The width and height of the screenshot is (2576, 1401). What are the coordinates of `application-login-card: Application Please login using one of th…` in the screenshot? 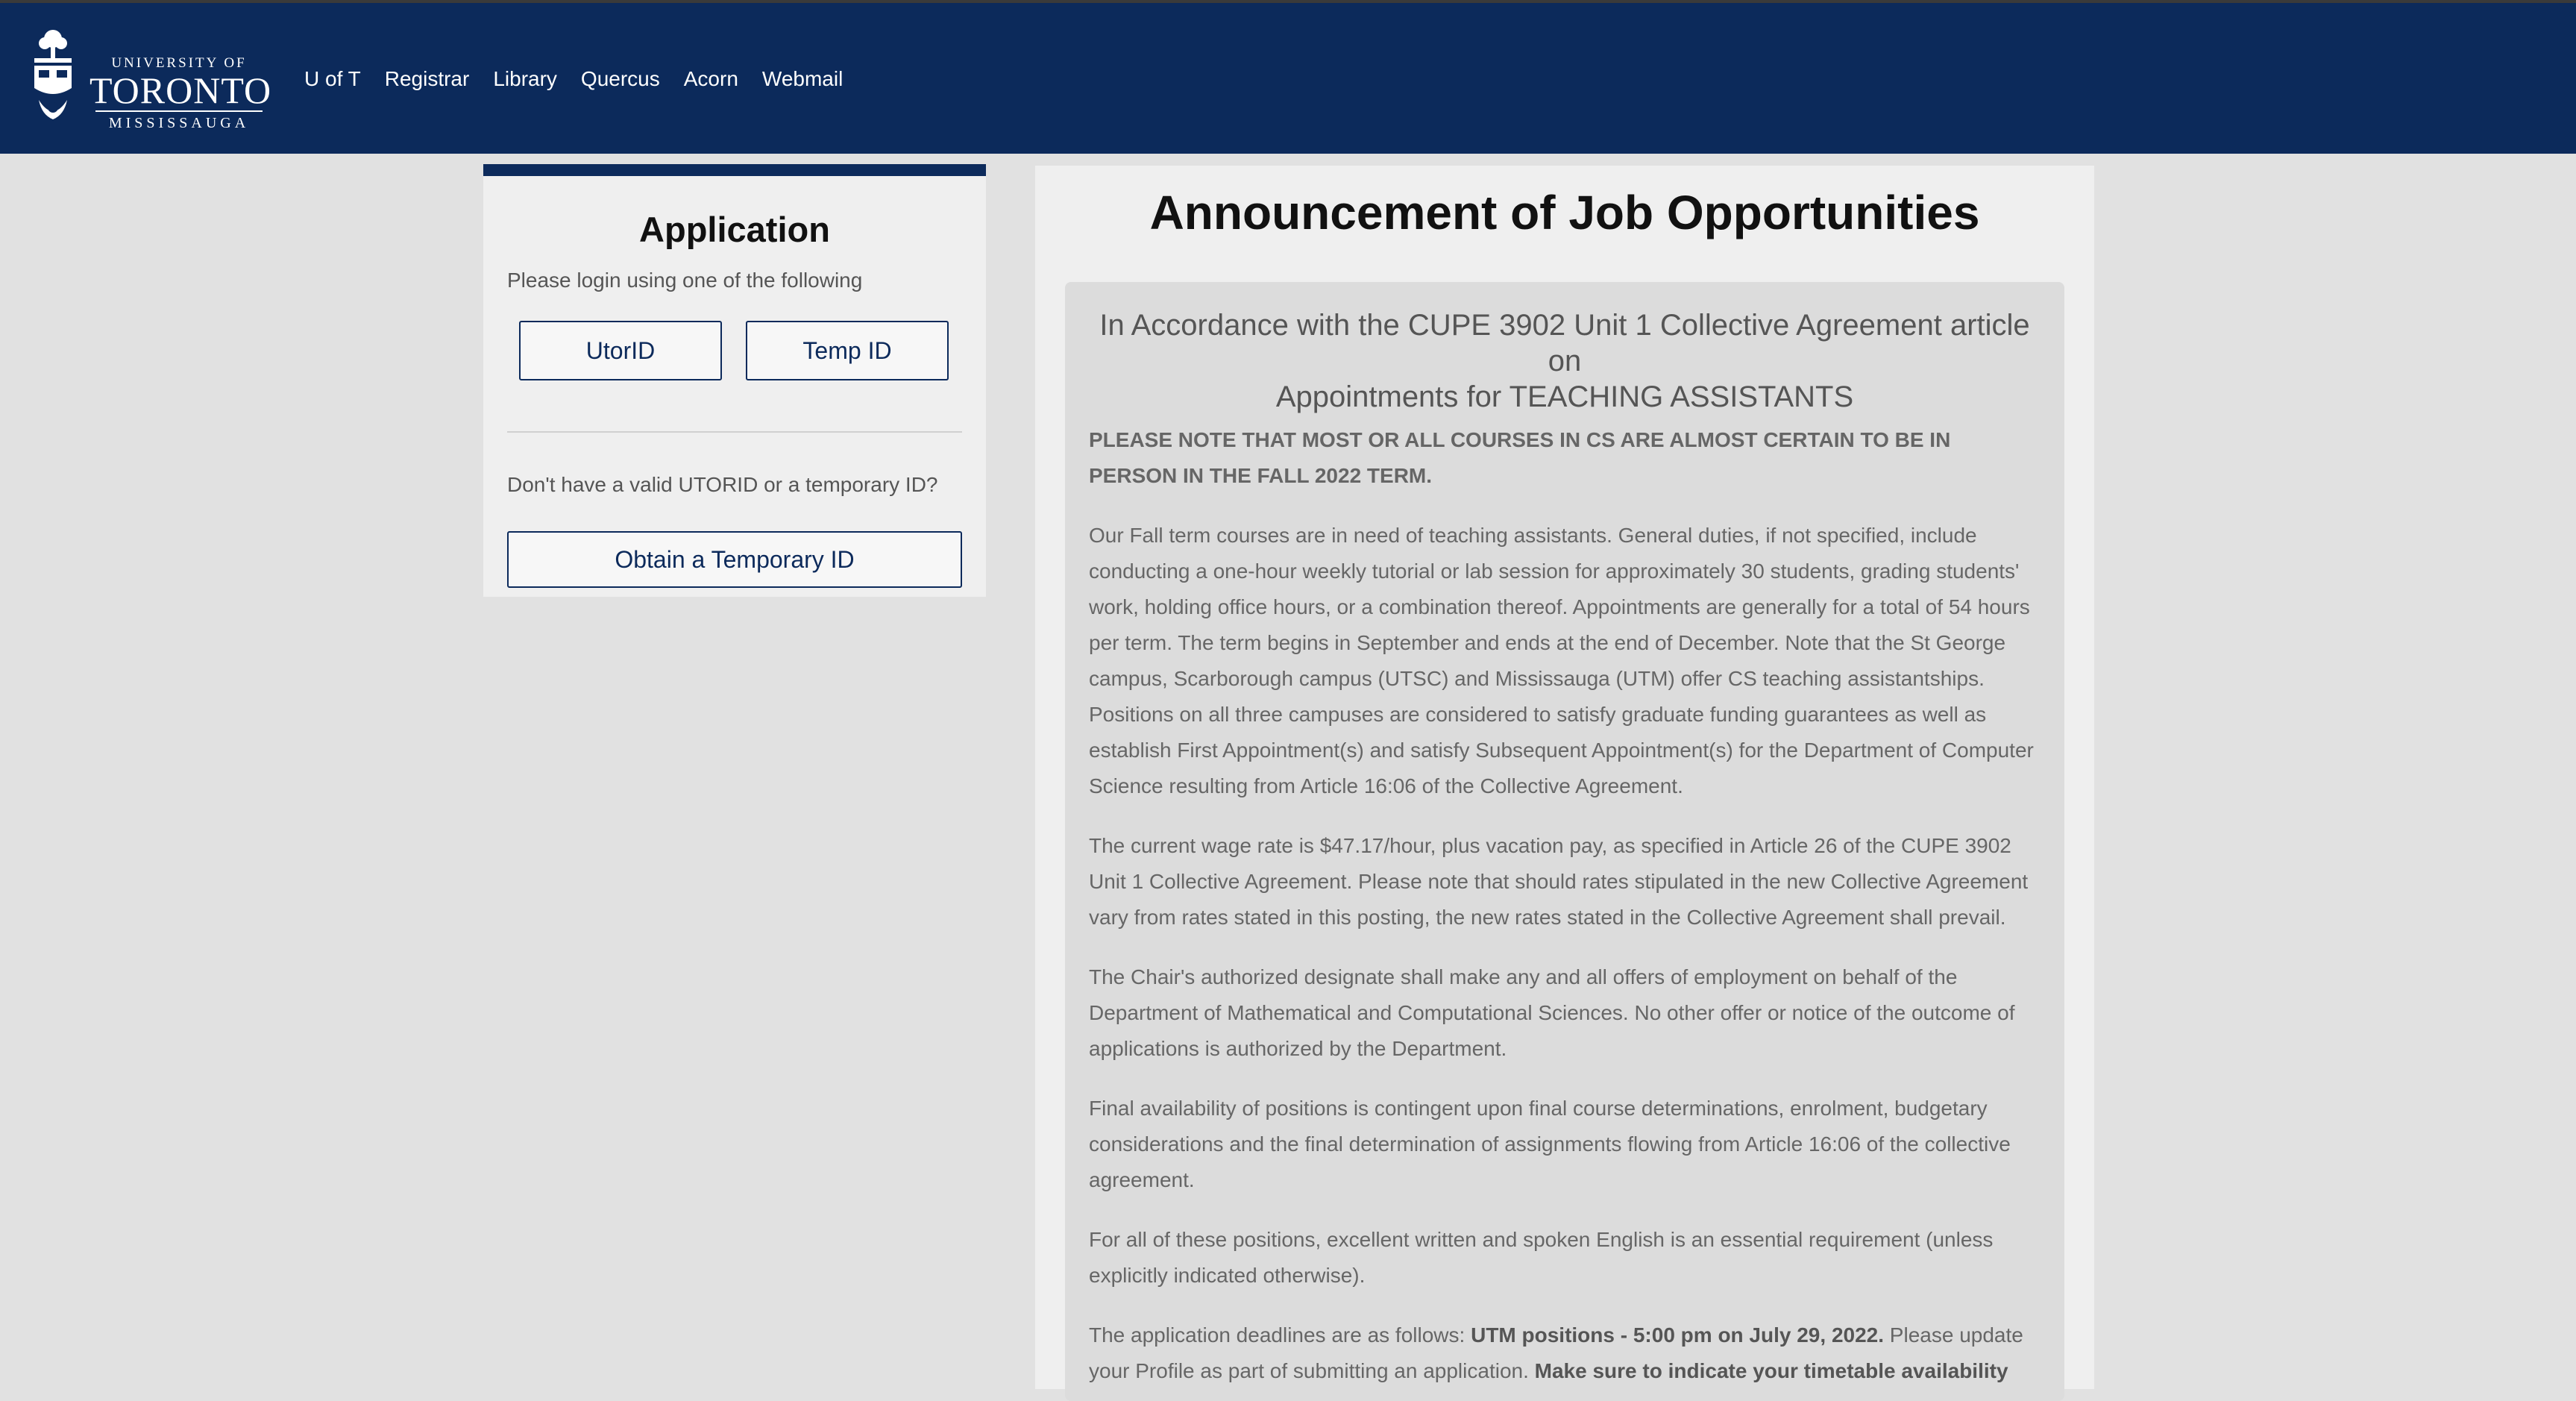 It's located at (735, 380).